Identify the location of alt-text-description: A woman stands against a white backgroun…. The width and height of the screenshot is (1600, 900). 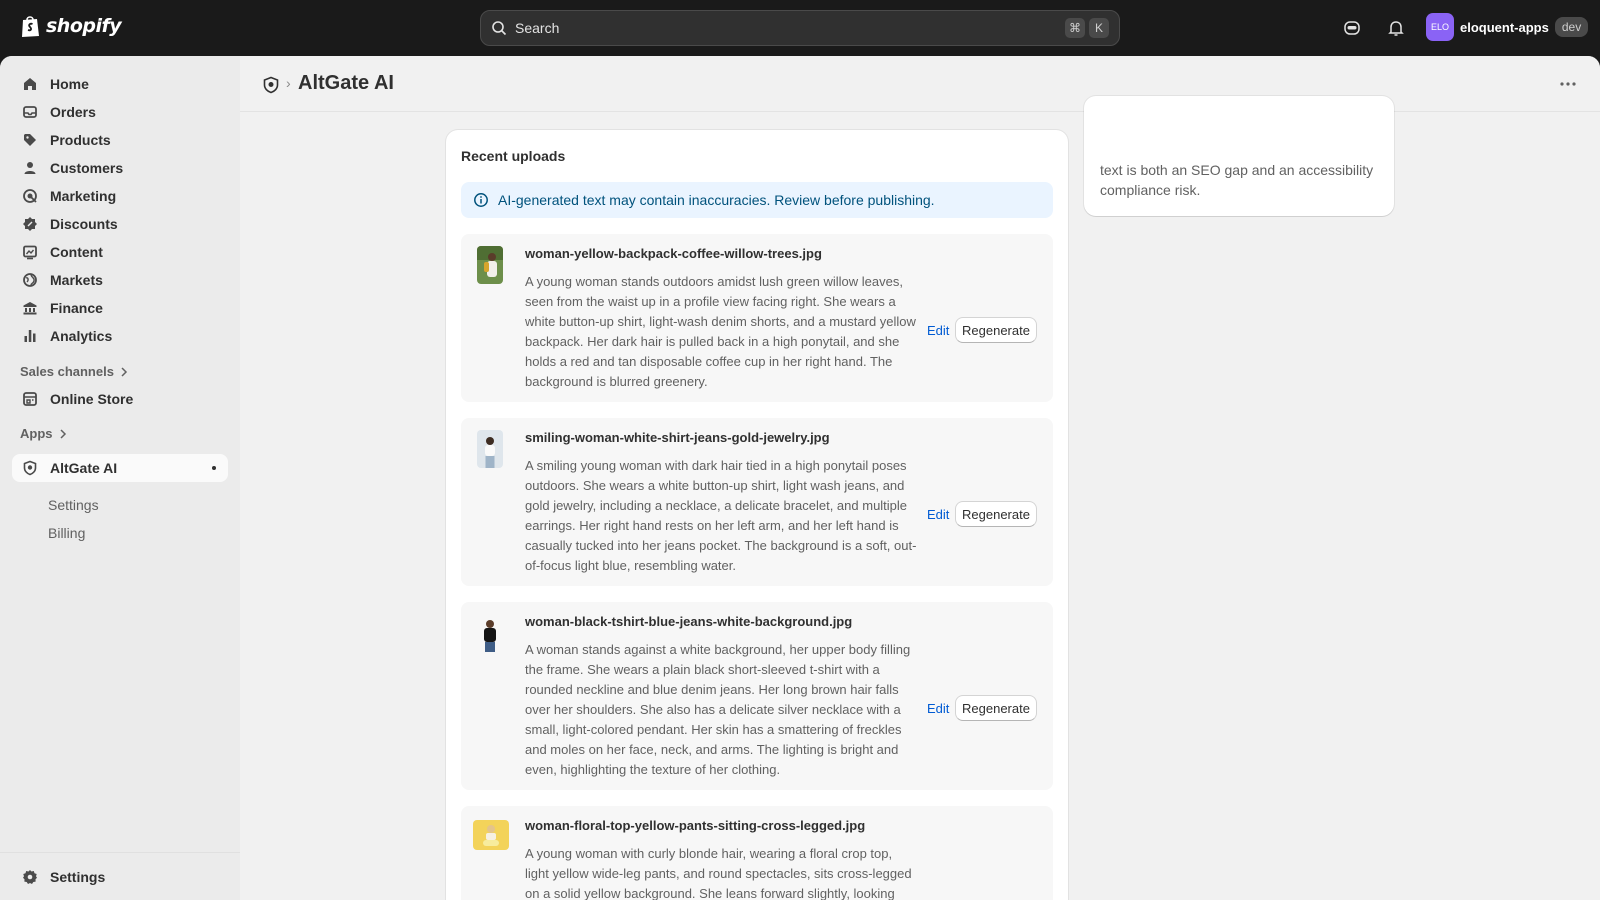
(718, 709).